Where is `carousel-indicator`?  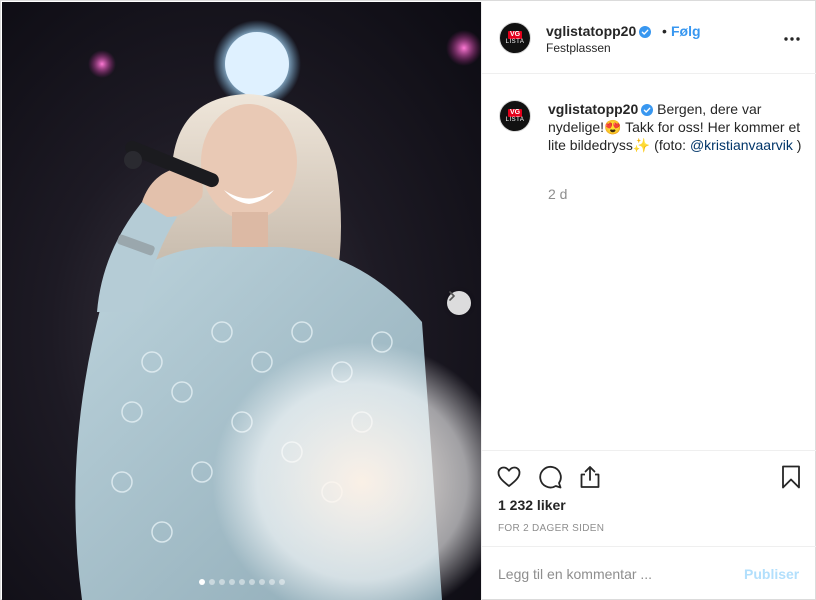 carousel-indicator is located at coordinates (241, 582).